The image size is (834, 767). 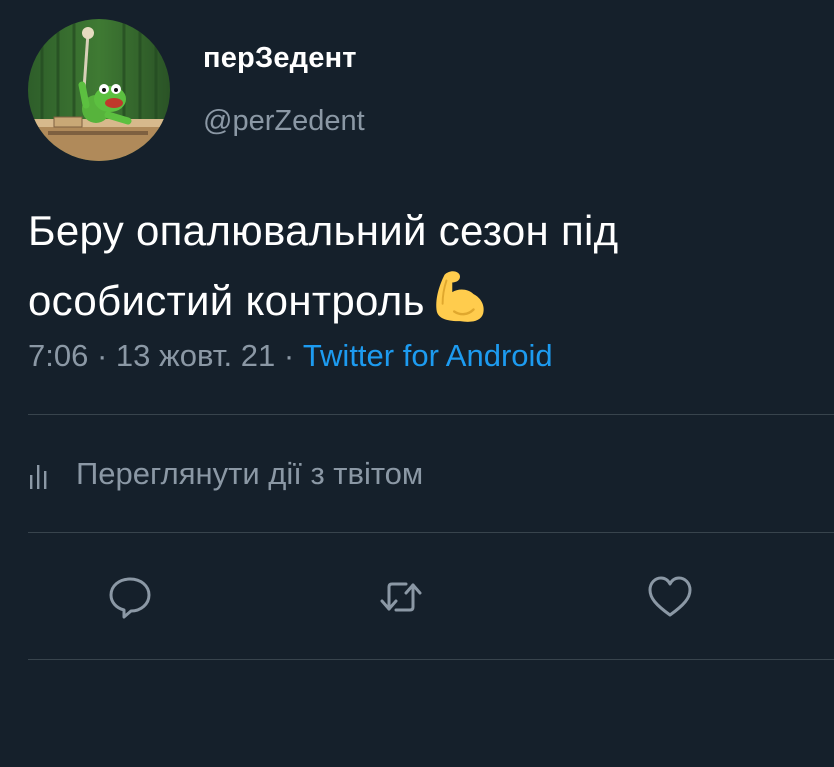 What do you see at coordinates (250, 473) in the screenshot?
I see `view-tweet-activity-label: Переглянути дії з твітом` at bounding box center [250, 473].